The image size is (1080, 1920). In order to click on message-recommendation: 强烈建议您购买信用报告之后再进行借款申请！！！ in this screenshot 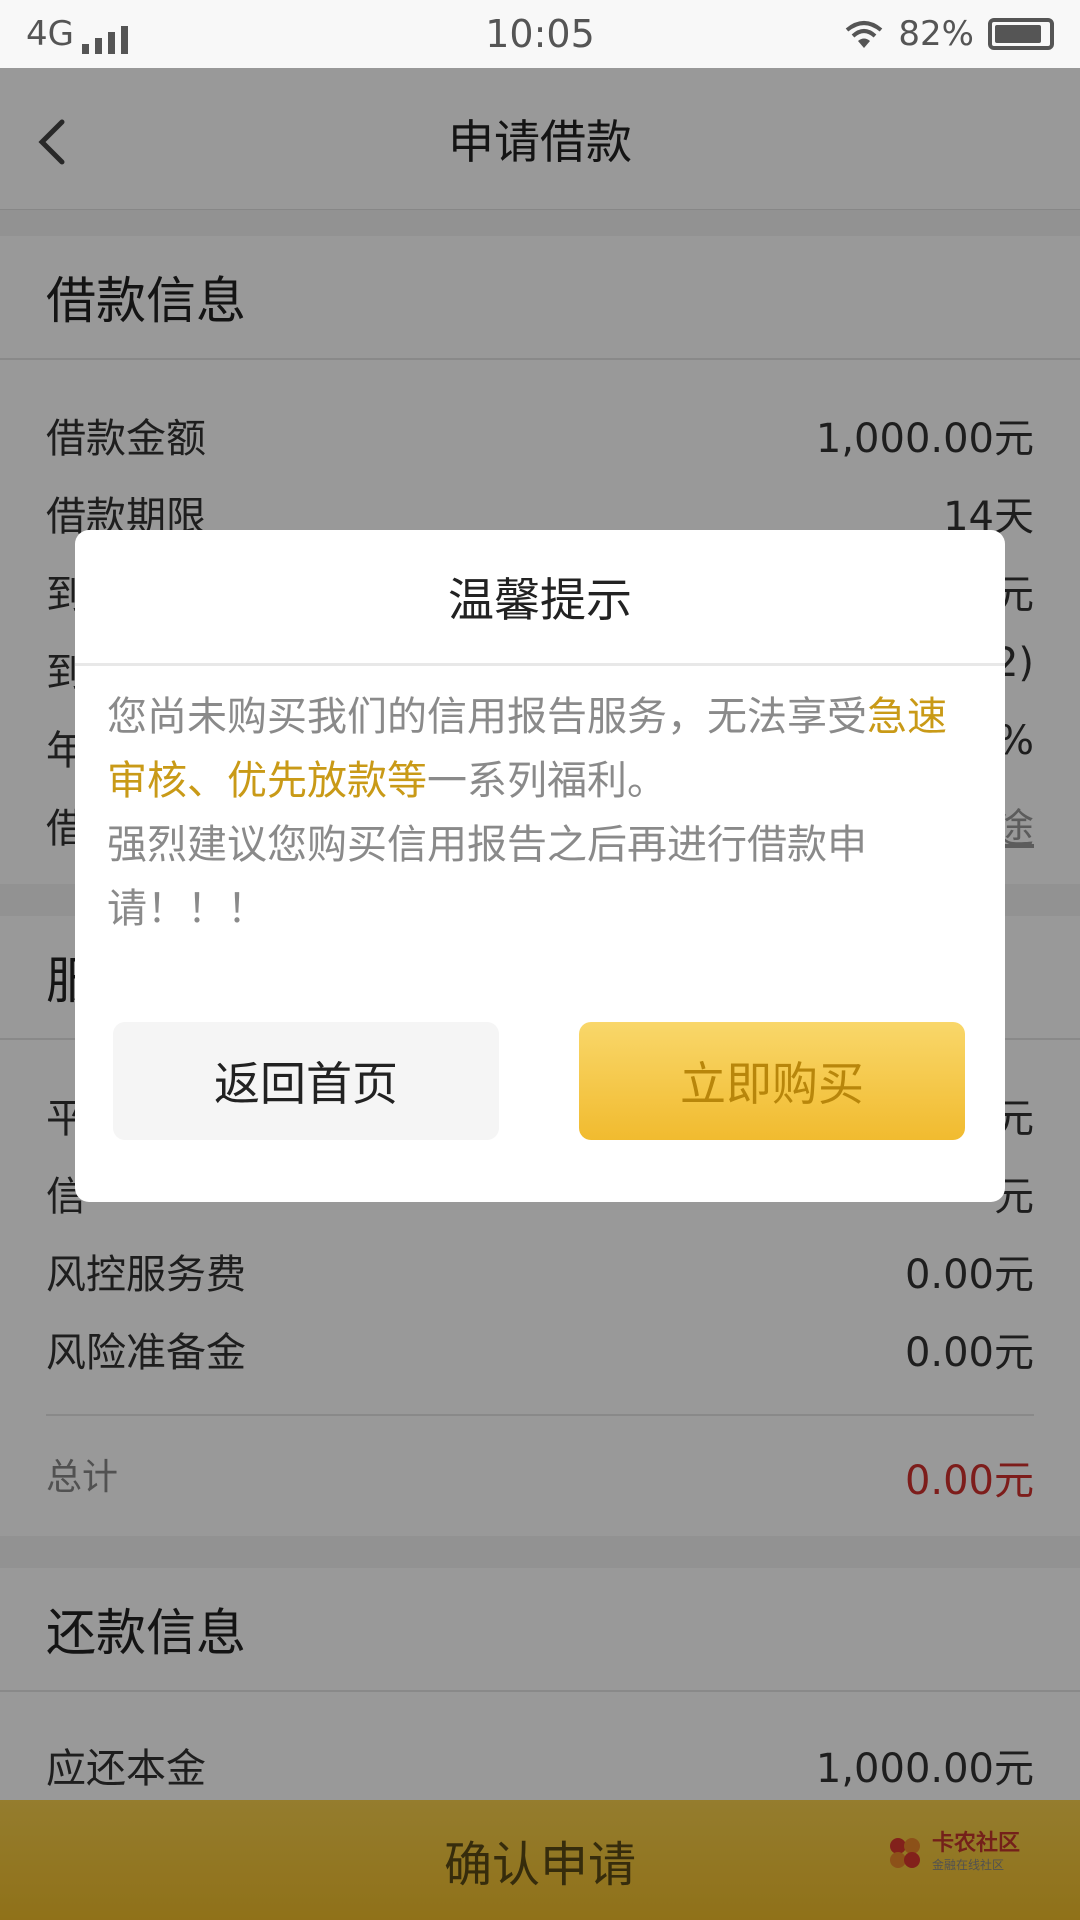, I will do `click(487, 877)`.